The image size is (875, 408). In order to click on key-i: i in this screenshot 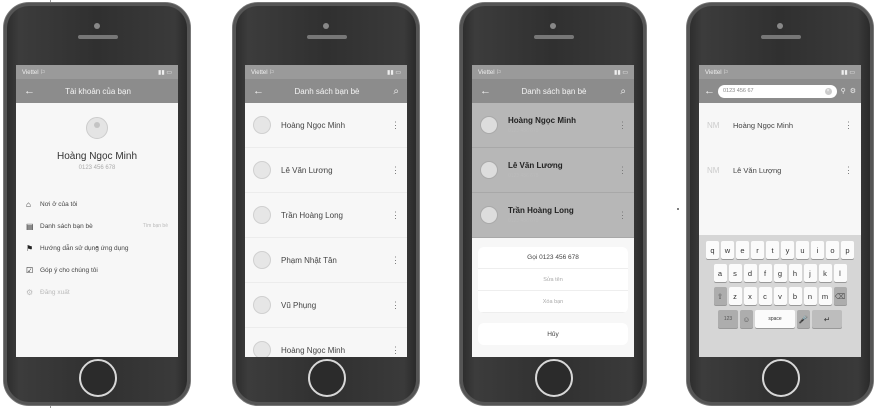, I will do `click(817, 250)`.